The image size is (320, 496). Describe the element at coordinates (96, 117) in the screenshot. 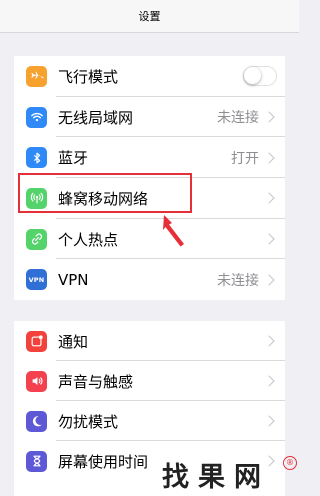

I see `wifi-label: 无线局域网` at that location.